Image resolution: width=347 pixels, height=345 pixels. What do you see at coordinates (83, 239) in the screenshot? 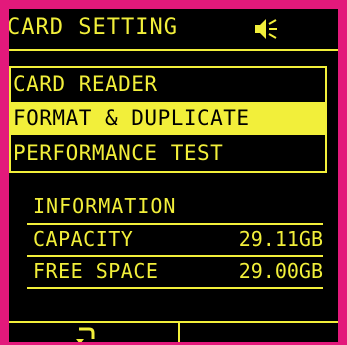
I see `capacity-label: CAPACITY` at bounding box center [83, 239].